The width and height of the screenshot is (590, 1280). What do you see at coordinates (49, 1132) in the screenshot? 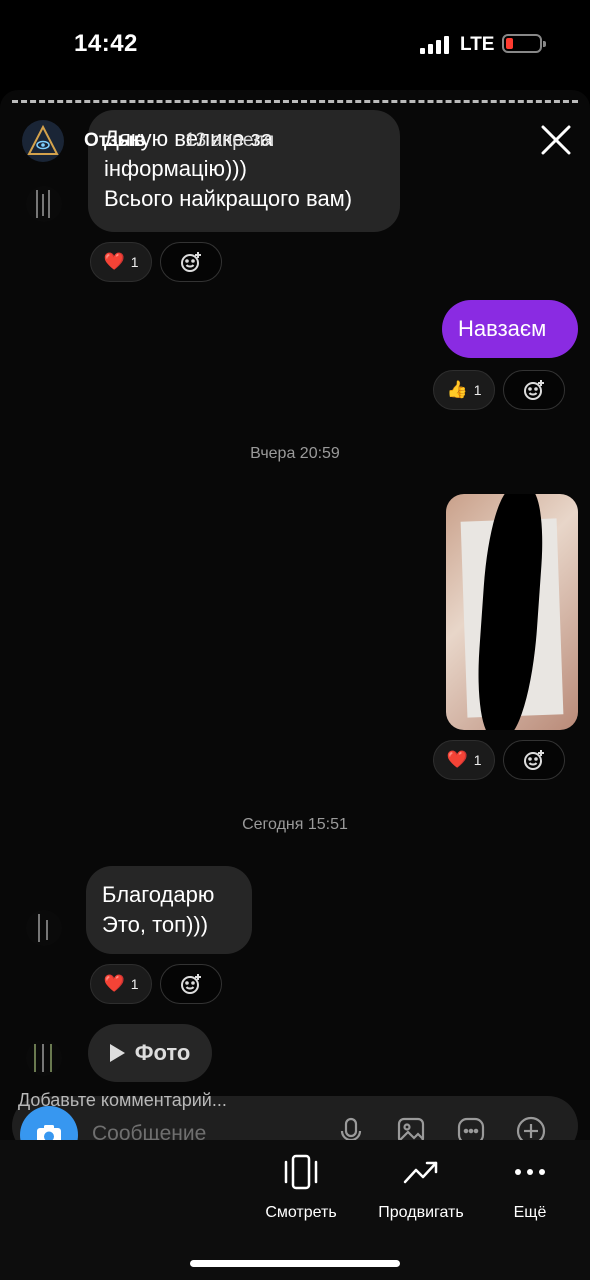
I see `camera-icon` at bounding box center [49, 1132].